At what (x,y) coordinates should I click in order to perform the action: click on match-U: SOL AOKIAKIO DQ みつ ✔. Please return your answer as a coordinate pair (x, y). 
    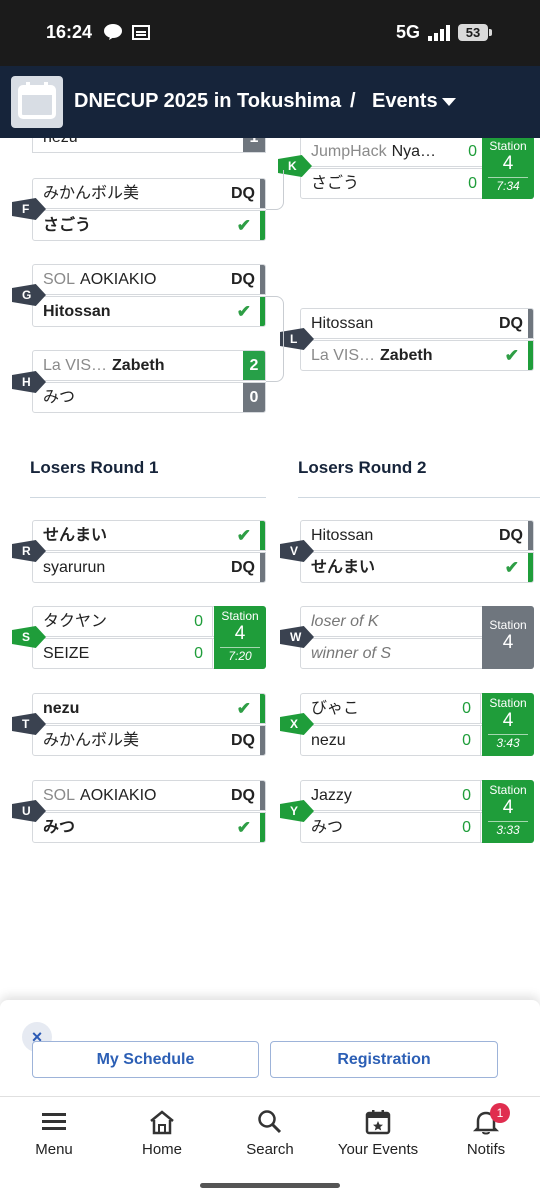
    Looking at the image, I should click on (149, 812).